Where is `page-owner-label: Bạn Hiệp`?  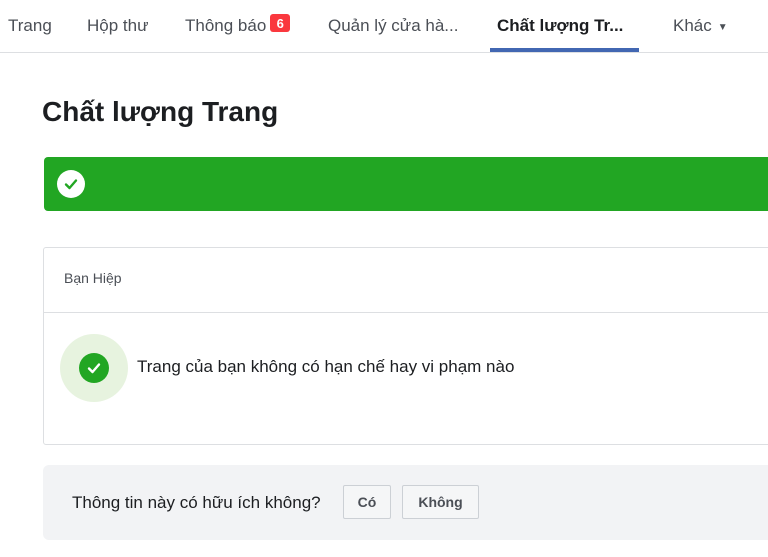 page-owner-label: Bạn Hiệp is located at coordinates (93, 278).